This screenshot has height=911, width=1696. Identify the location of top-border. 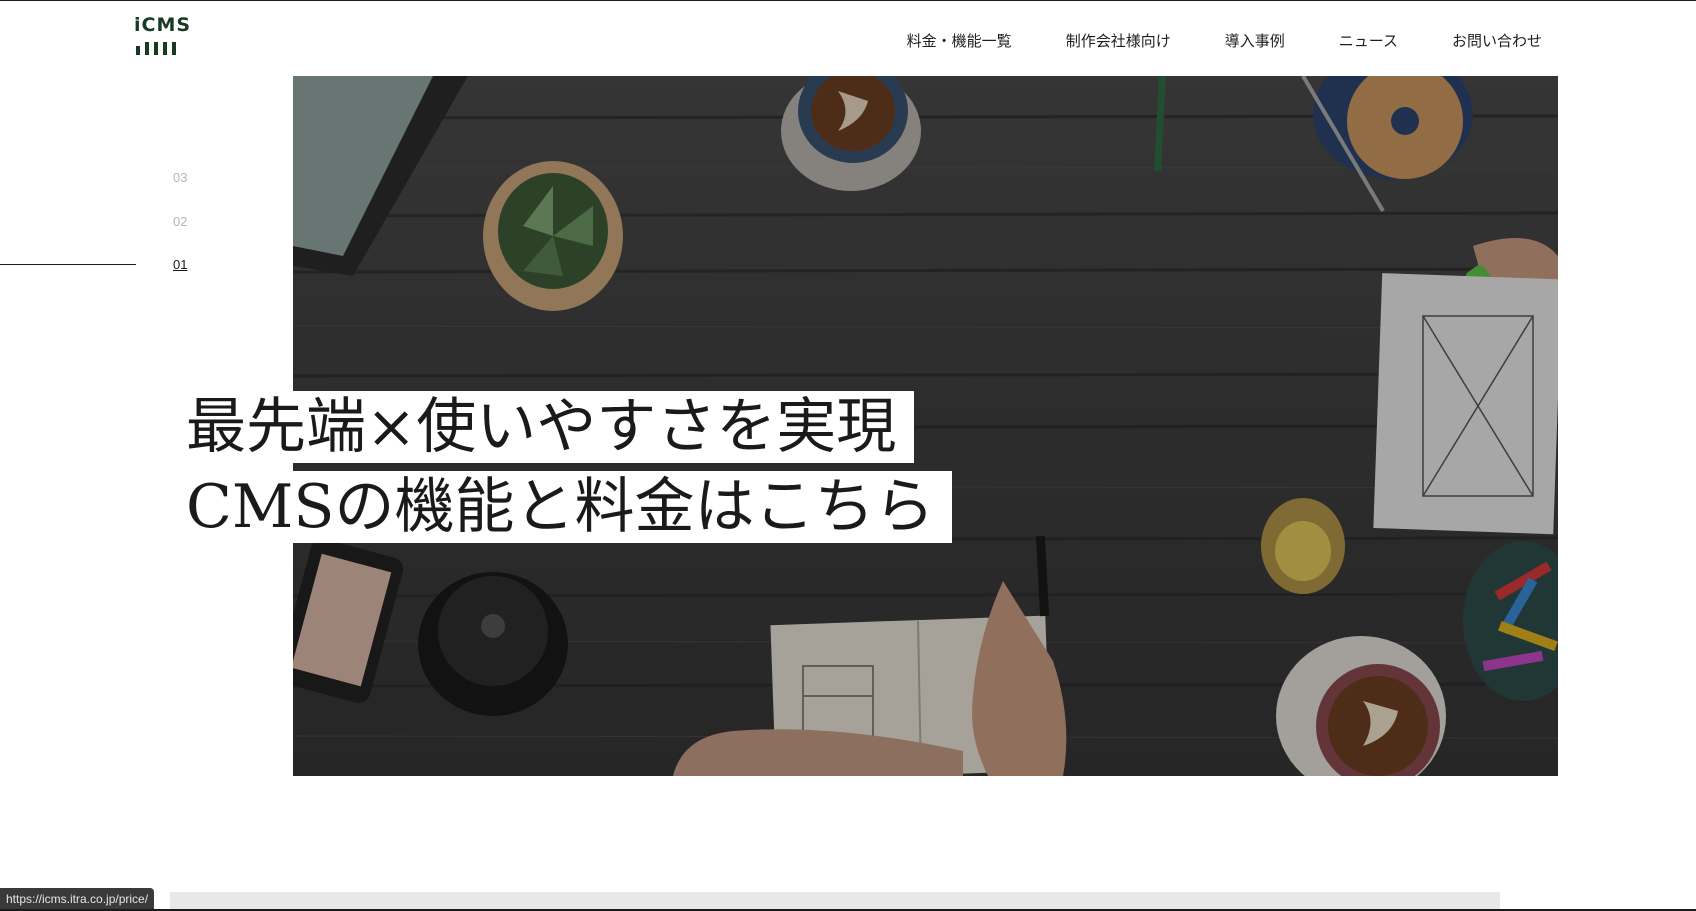
(848, 0).